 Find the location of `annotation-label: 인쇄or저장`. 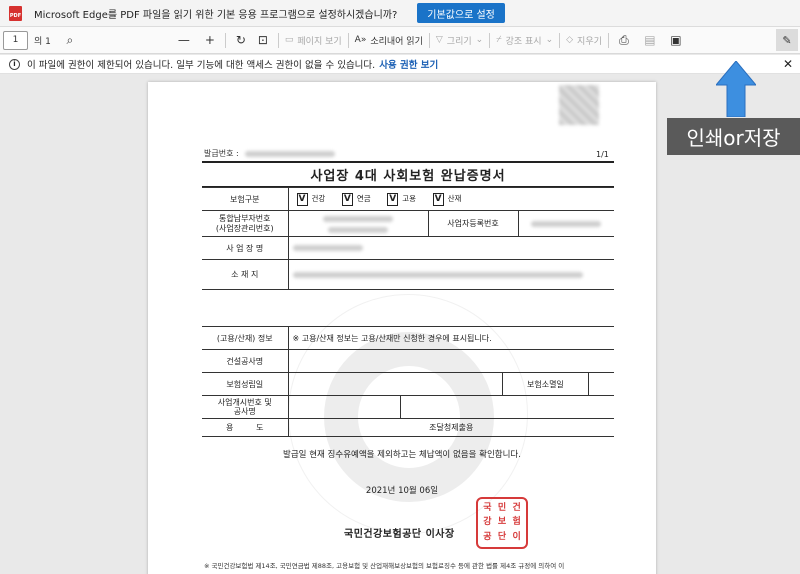

annotation-label: 인쇄or저장 is located at coordinates (733, 136).